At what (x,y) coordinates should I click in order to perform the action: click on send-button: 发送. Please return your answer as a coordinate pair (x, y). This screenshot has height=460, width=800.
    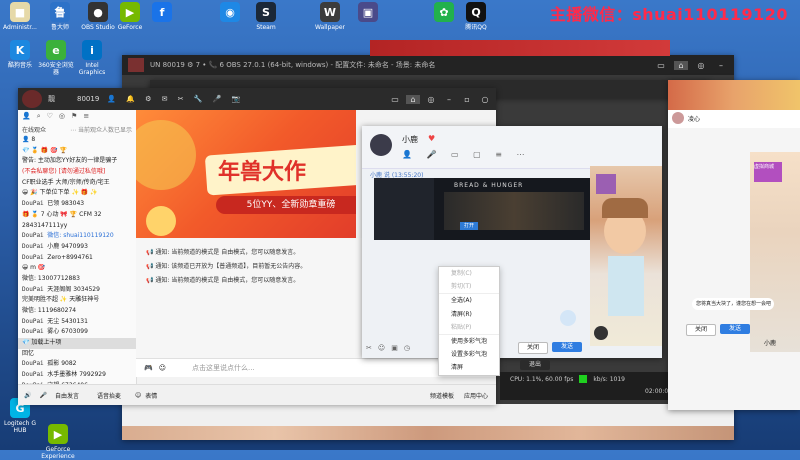
    Looking at the image, I should click on (567, 347).